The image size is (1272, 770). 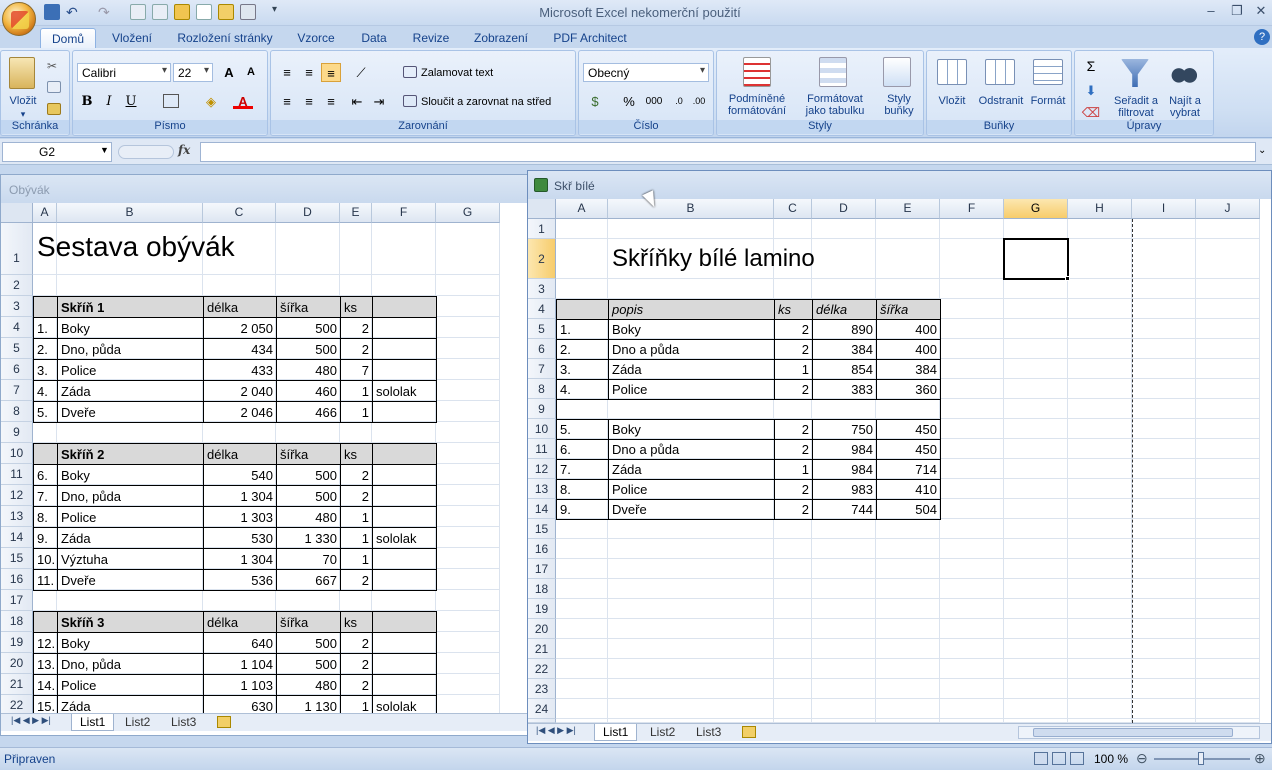 What do you see at coordinates (542, 369) in the screenshot?
I see `row-header-7: 7` at bounding box center [542, 369].